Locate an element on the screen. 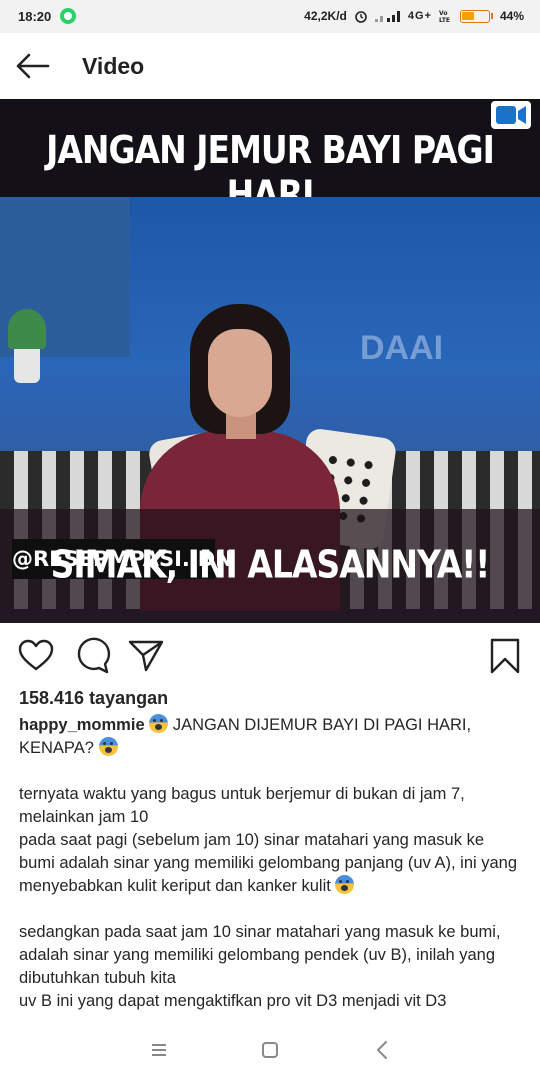 This screenshot has height=1080, width=540. home-square-icon is located at coordinates (270, 1050).